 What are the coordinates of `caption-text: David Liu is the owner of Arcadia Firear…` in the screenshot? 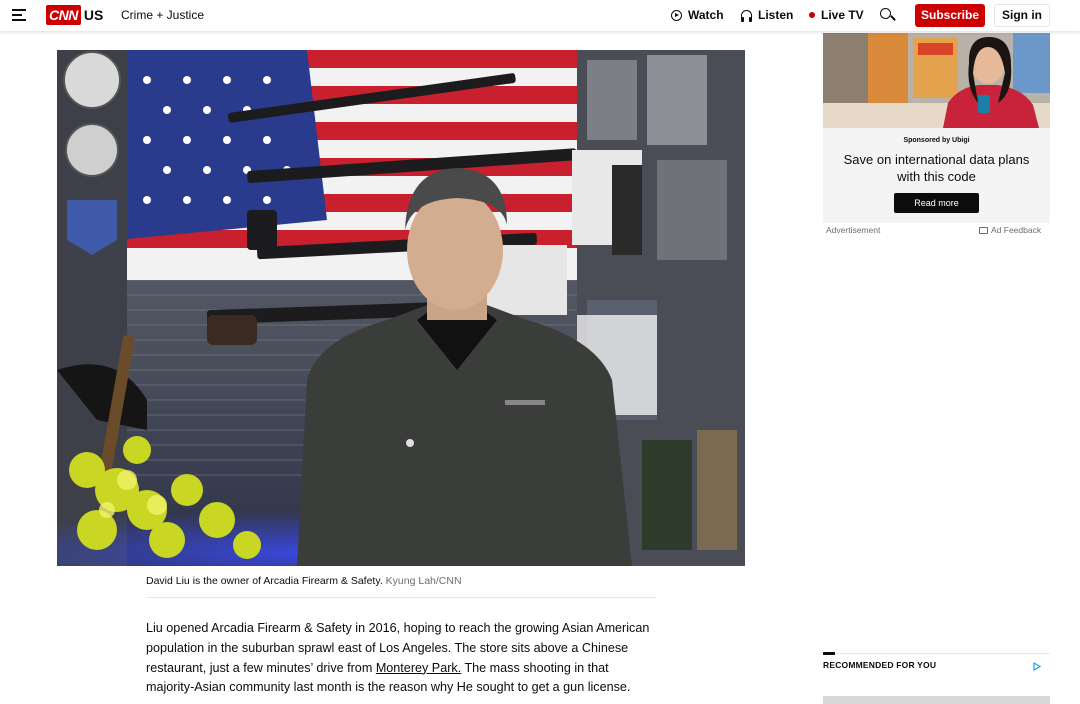 It's located at (264, 581).